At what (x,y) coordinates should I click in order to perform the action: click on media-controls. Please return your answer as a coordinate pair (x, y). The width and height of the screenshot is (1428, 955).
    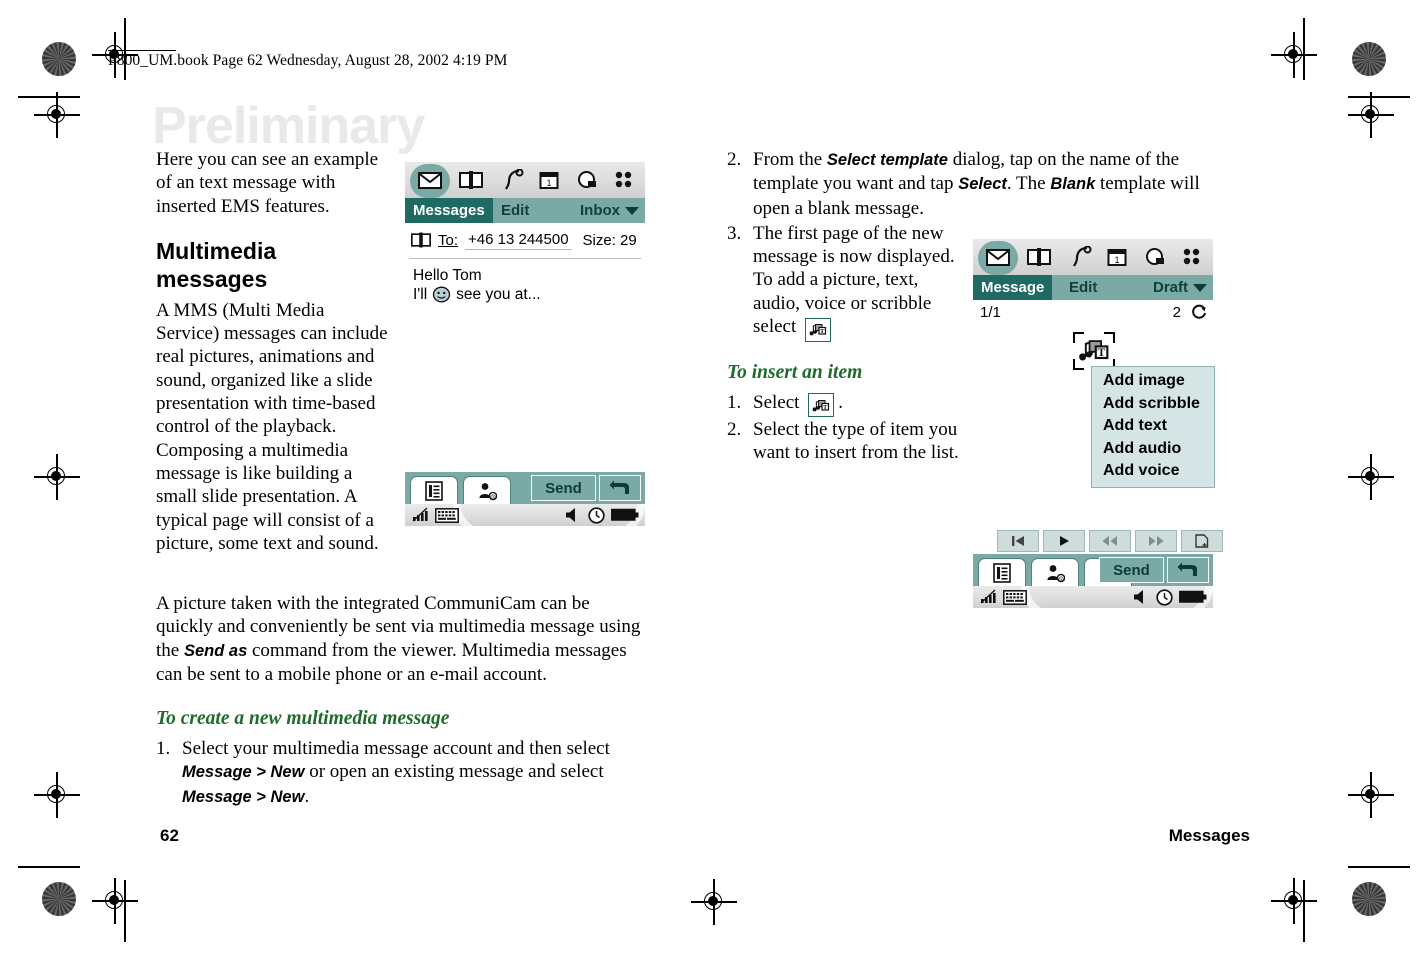
    Looking at the image, I should click on (1110, 541).